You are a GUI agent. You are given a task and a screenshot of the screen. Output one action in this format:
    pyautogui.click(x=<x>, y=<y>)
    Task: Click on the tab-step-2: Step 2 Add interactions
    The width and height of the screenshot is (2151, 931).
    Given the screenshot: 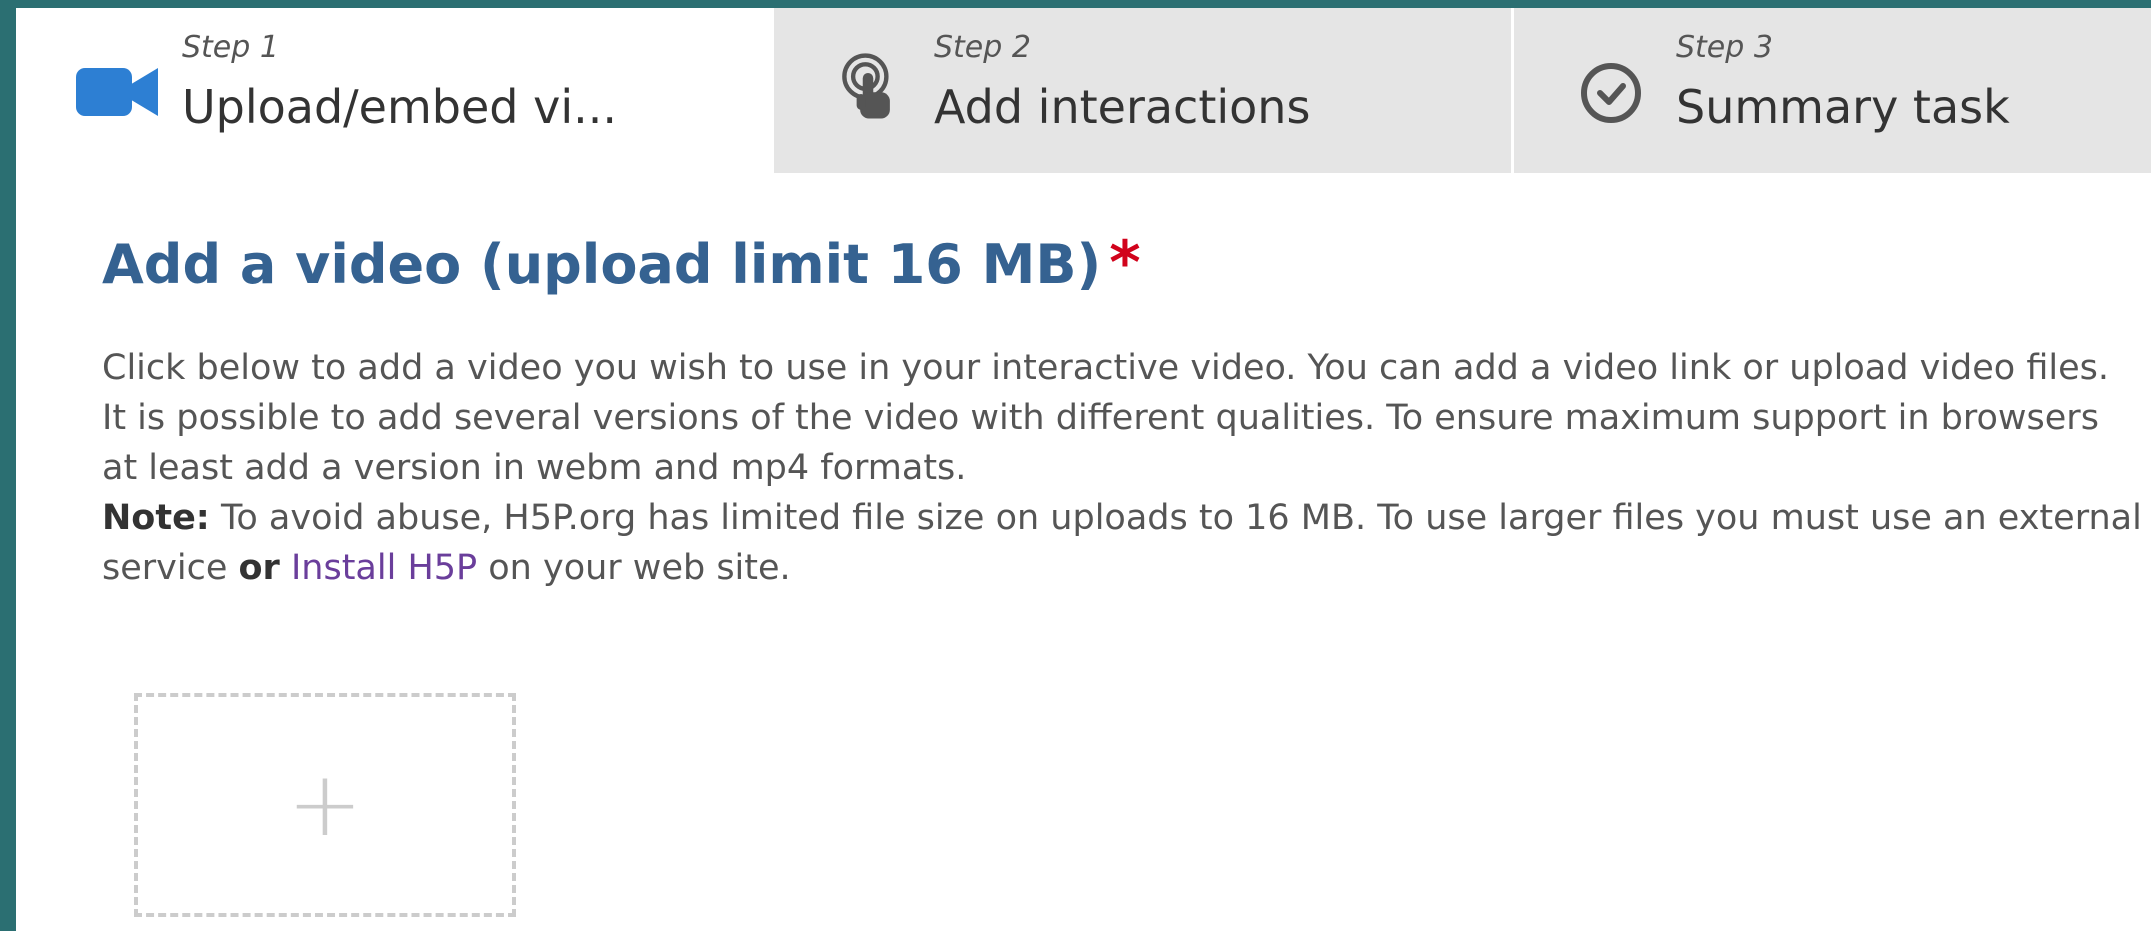 What is the action you would take?
    pyautogui.click(x=1141, y=90)
    